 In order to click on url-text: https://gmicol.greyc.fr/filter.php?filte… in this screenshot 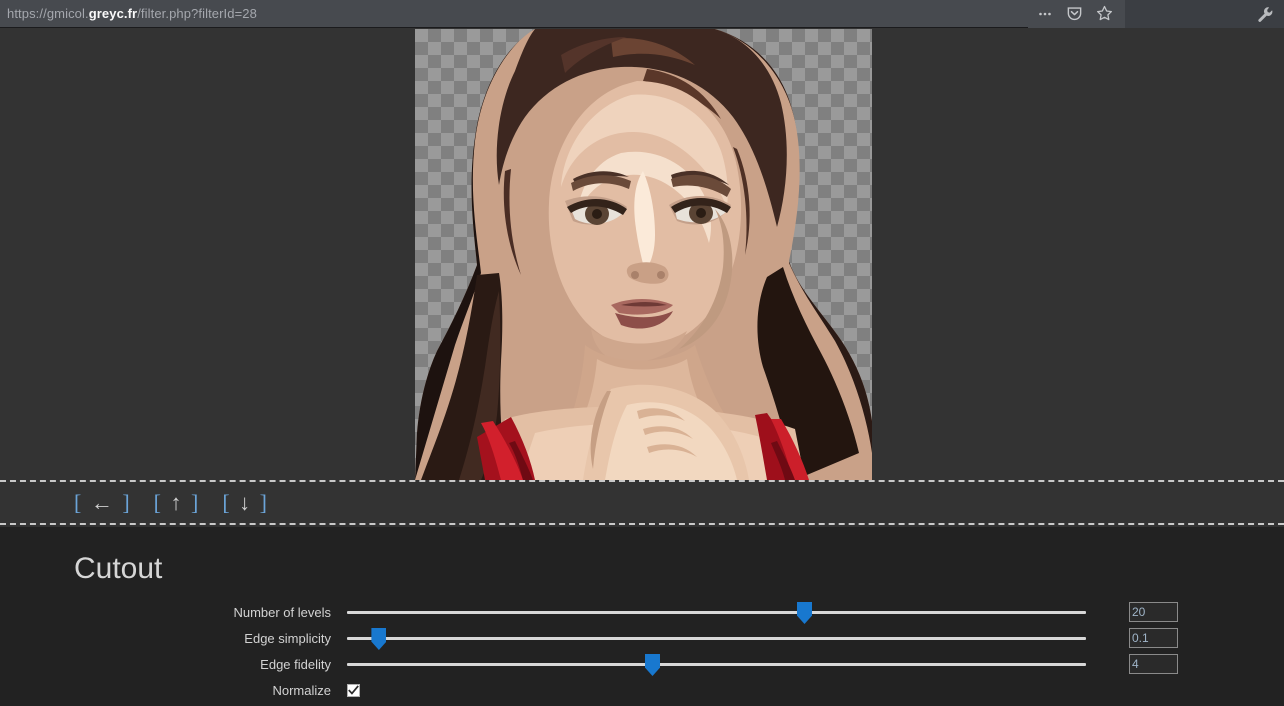, I will do `click(132, 13)`.